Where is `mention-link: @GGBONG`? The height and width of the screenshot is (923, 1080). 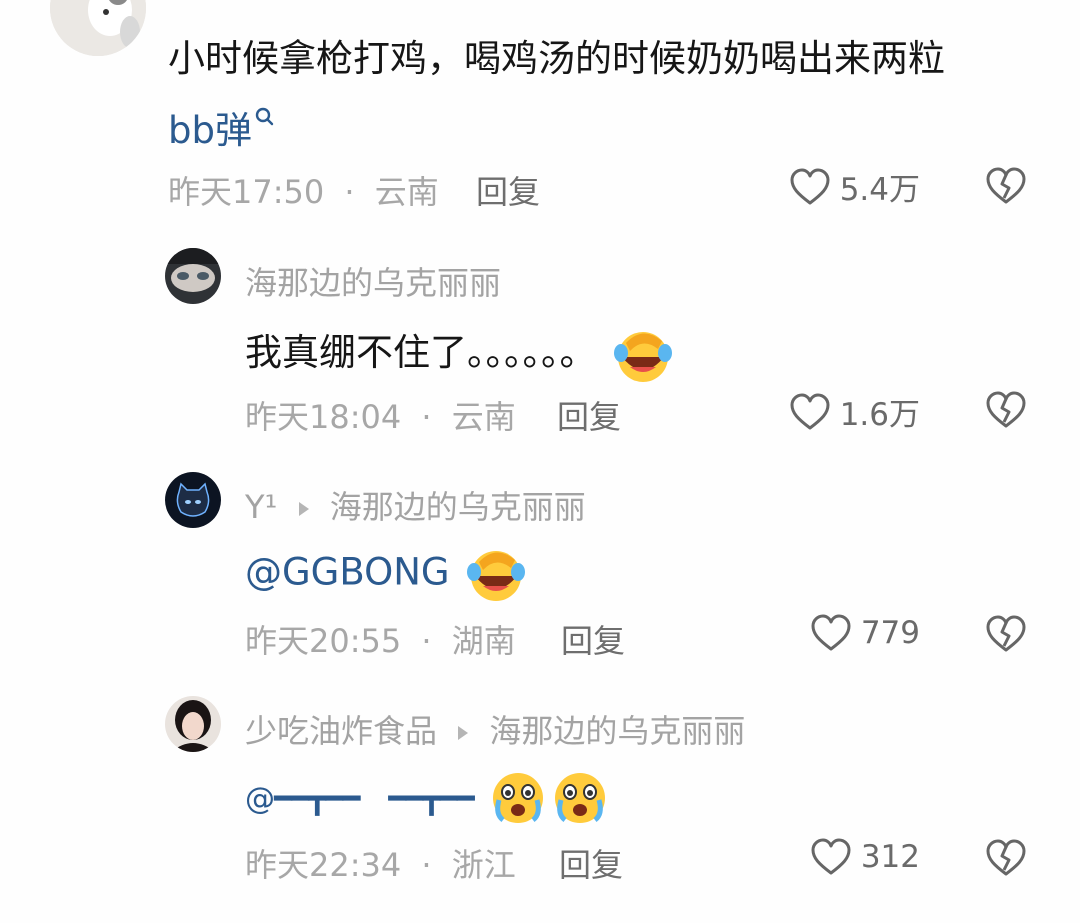 mention-link: @GGBONG is located at coordinates (347, 572).